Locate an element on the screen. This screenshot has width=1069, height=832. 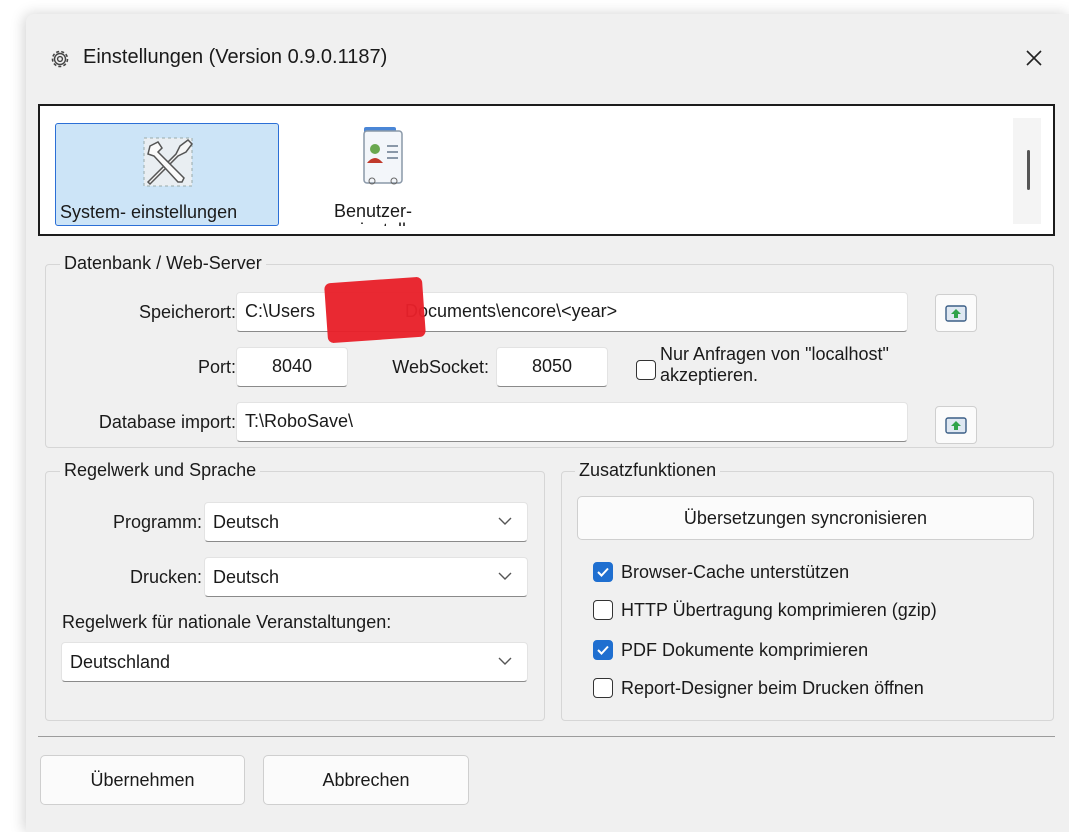
drucken-label: Drucken: is located at coordinates (165, 577).